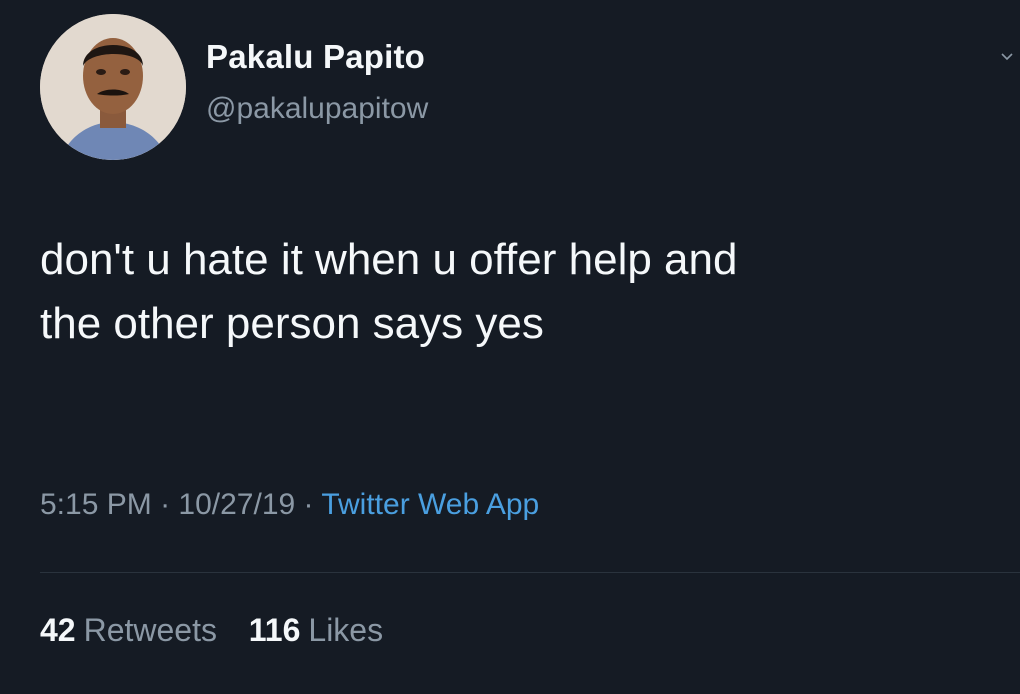  What do you see at coordinates (236, 504) in the screenshot?
I see `tweet-date: 10/27/19` at bounding box center [236, 504].